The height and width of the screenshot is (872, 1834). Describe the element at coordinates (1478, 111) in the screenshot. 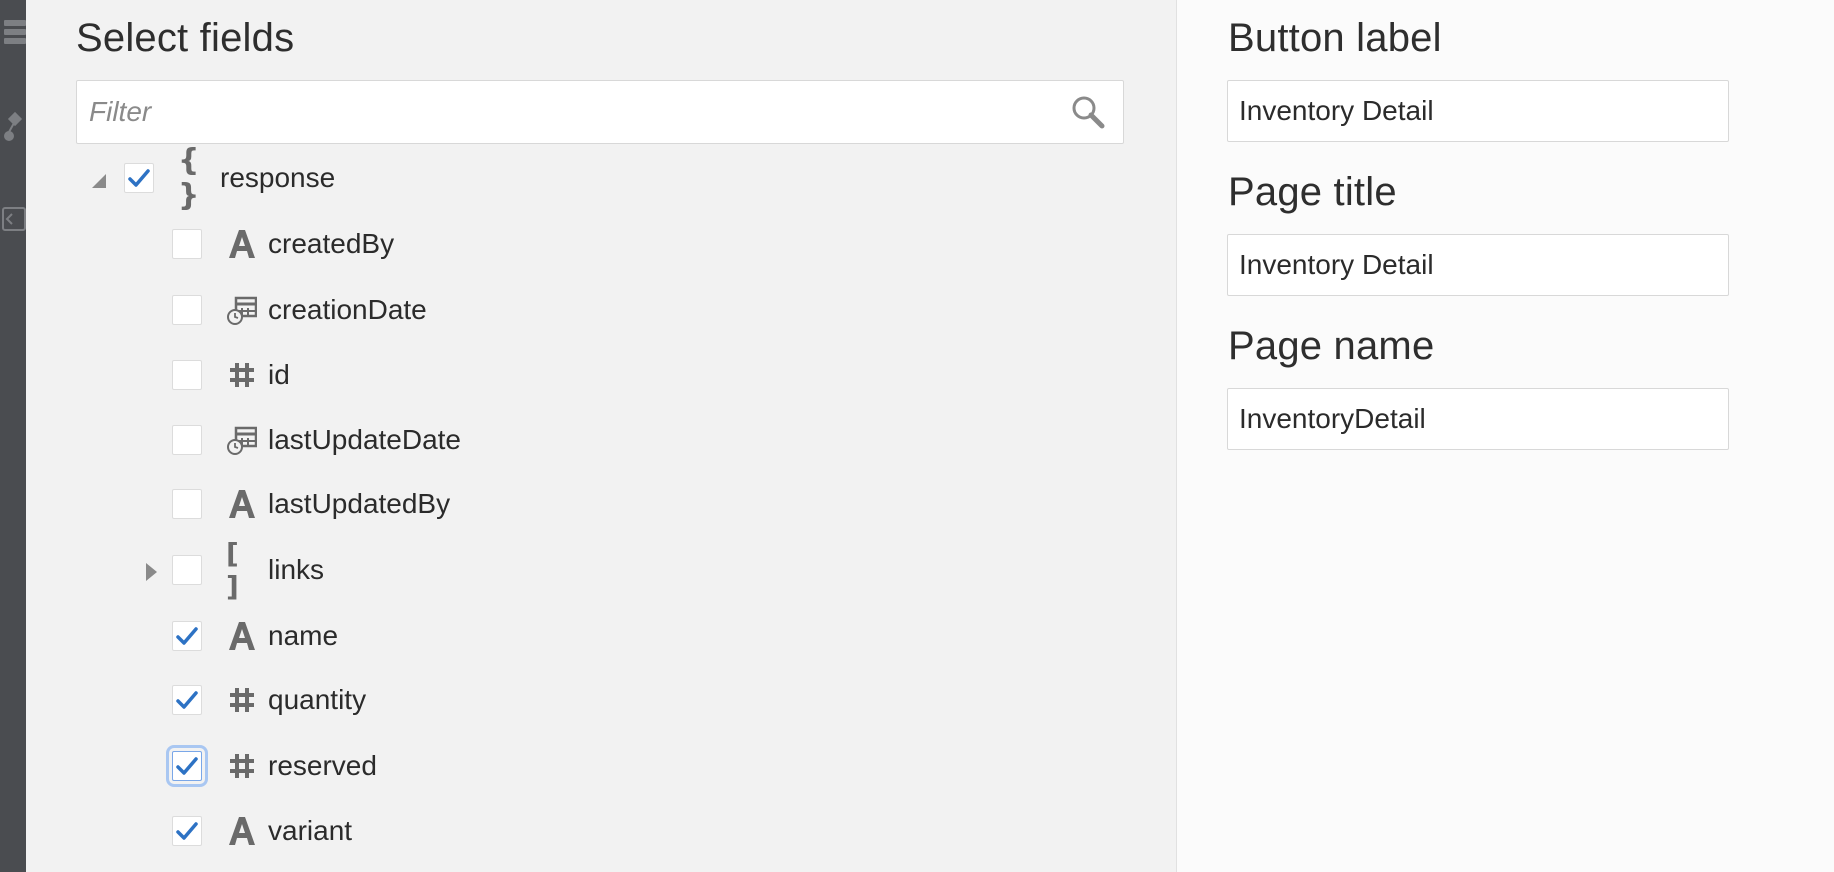

I see `button-label-input` at that location.